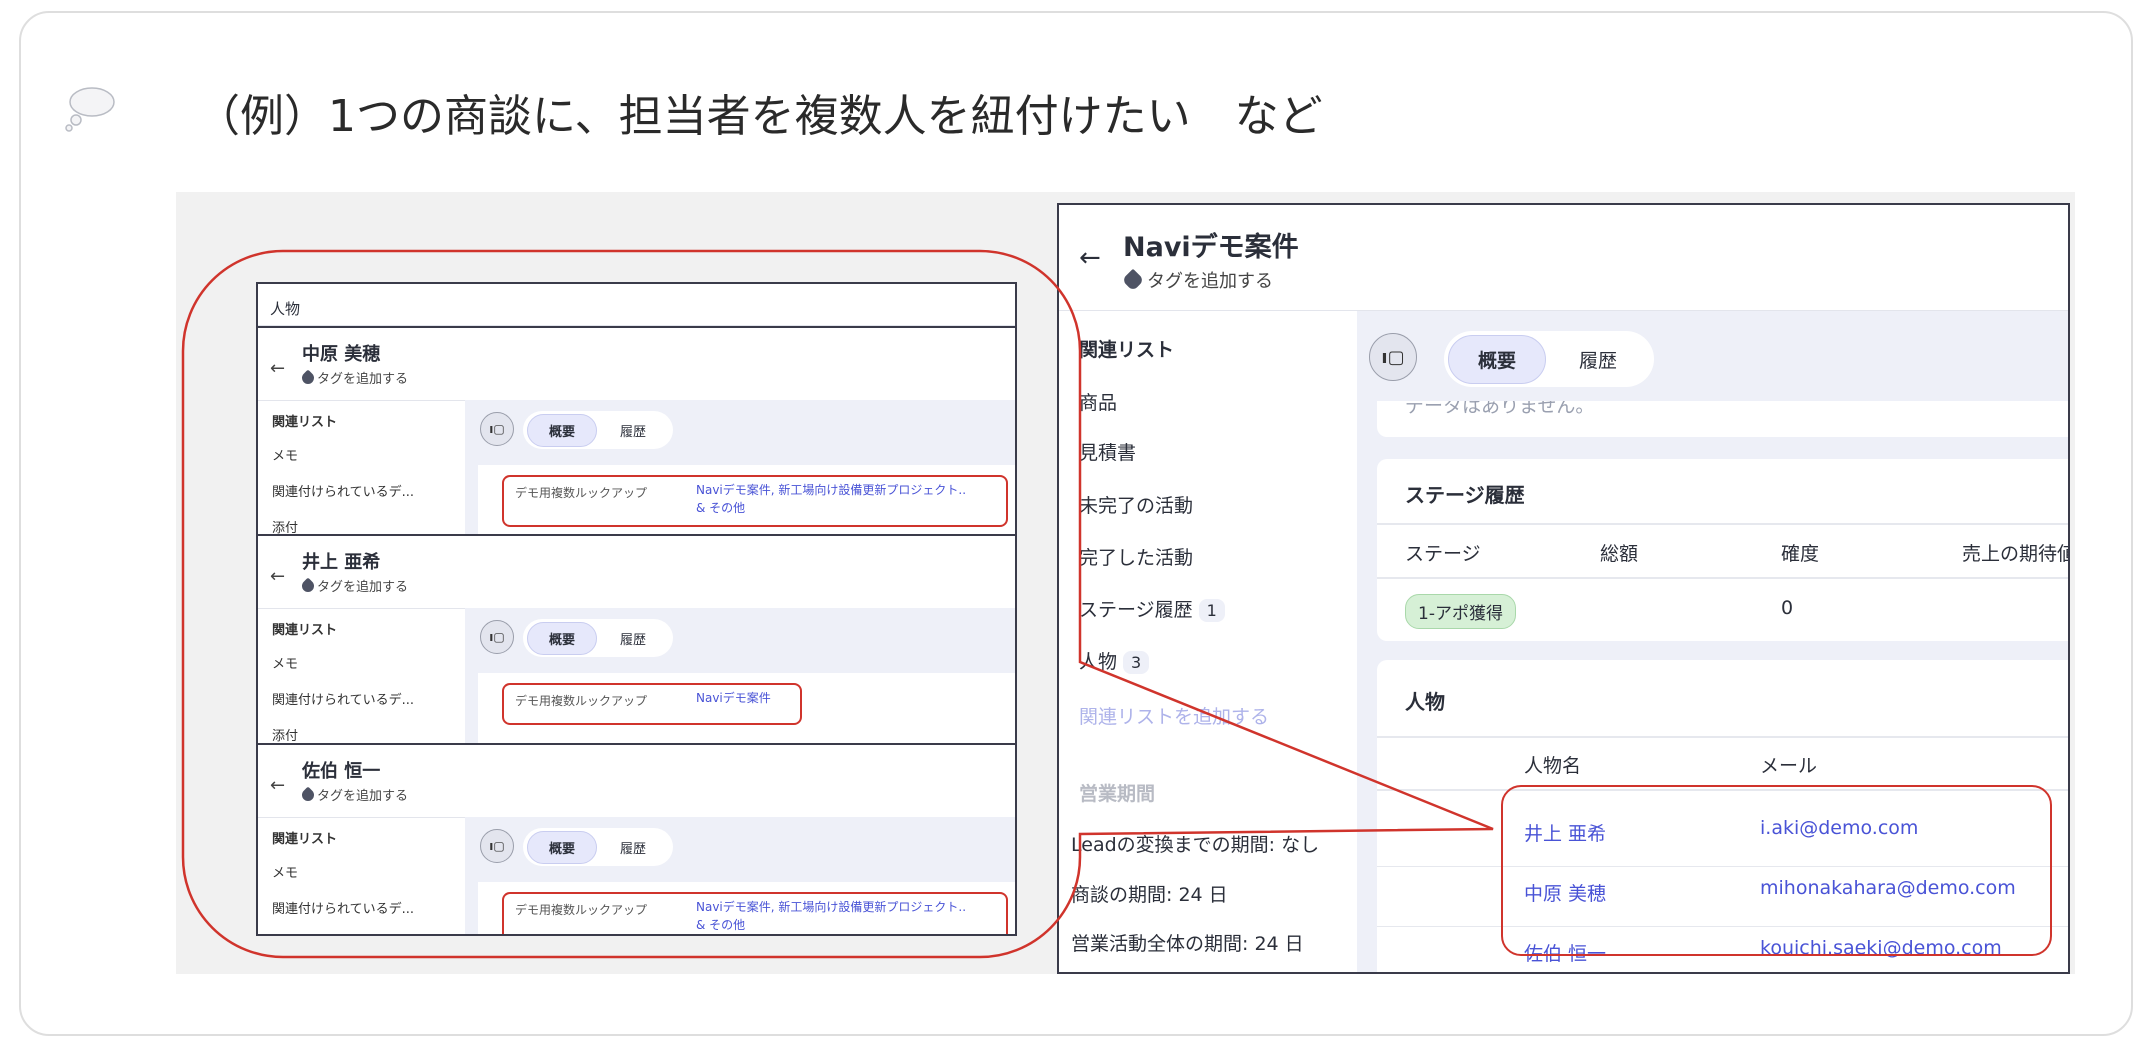 This screenshot has width=2152, height=1052. I want to click on period-lead-conversion: Leadの変換までの期間: なし, so click(1195, 845).